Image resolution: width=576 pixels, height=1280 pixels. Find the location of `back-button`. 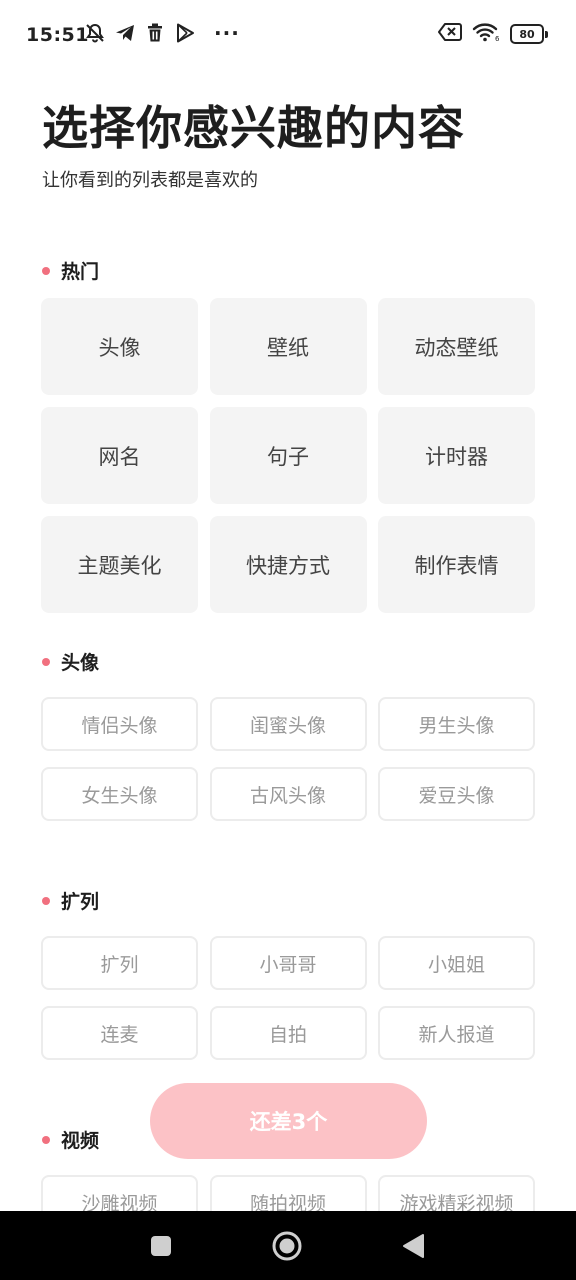

back-button is located at coordinates (413, 1246).